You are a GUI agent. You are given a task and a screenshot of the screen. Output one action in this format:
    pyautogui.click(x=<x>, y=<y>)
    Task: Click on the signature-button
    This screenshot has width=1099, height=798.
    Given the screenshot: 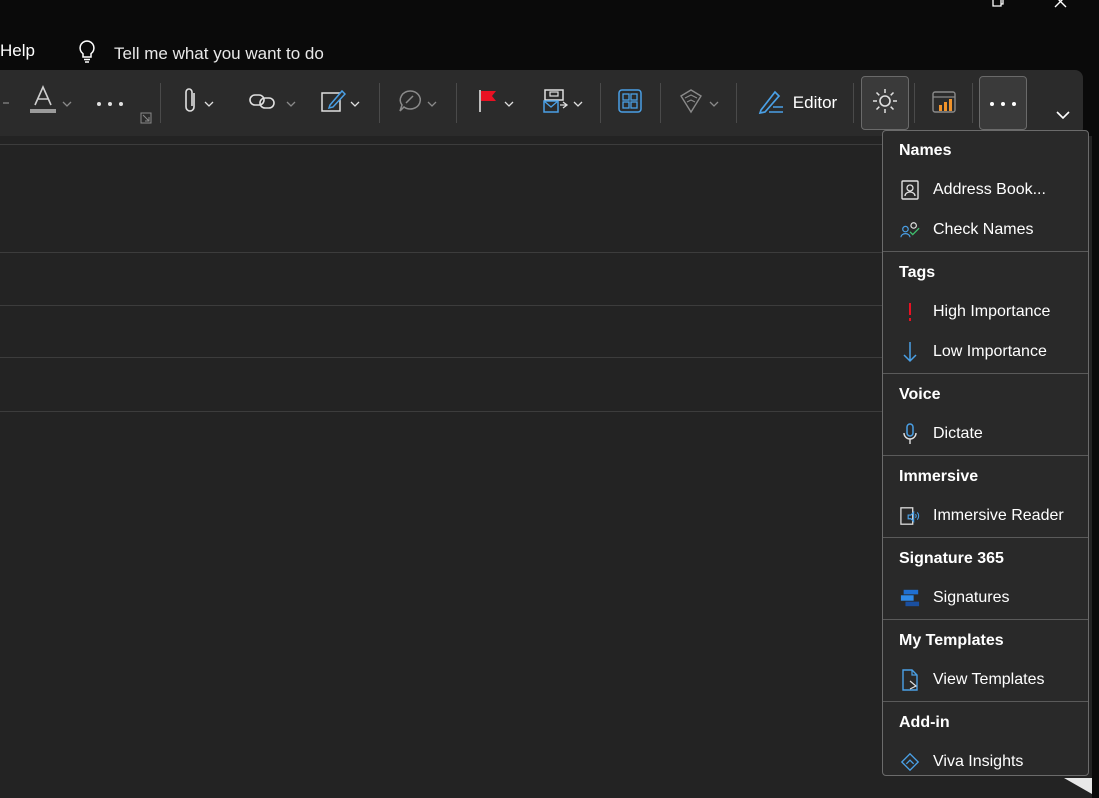 What is the action you would take?
    pyautogui.click(x=340, y=103)
    